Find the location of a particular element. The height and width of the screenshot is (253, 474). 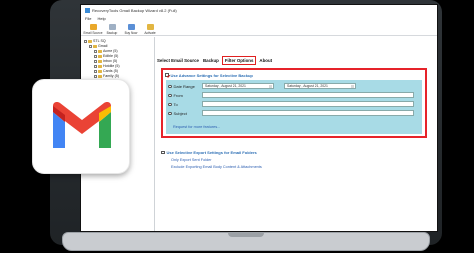

menu-file: File is located at coordinates (88, 18).